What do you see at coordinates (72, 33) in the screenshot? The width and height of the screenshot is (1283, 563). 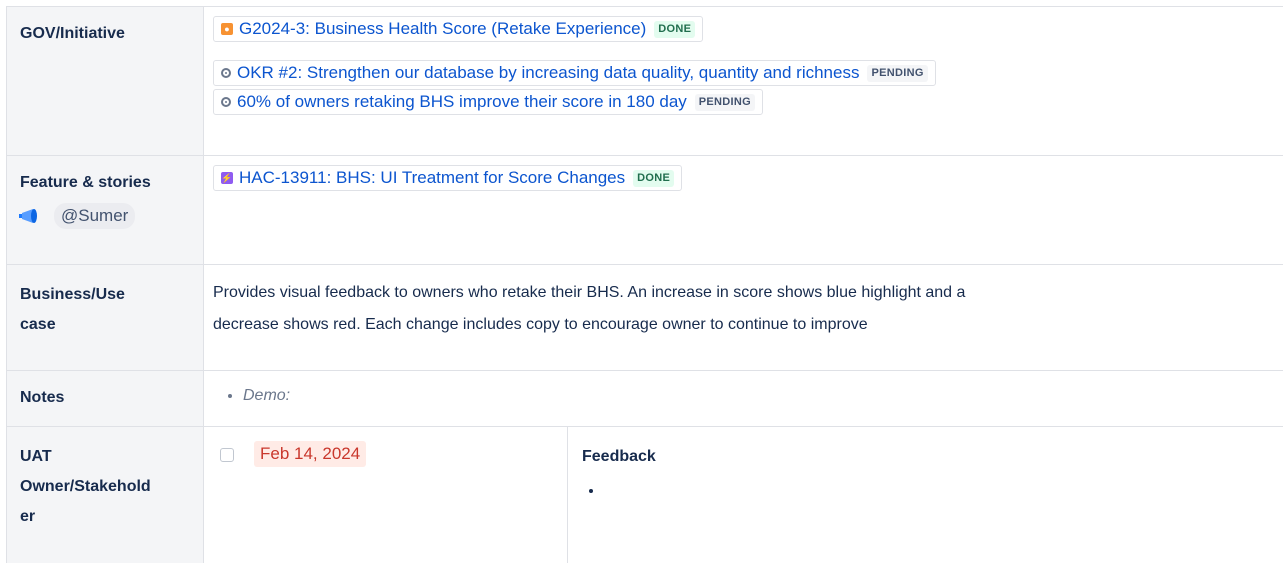 I see `gov-initiative-label: GOV/Initiative` at bounding box center [72, 33].